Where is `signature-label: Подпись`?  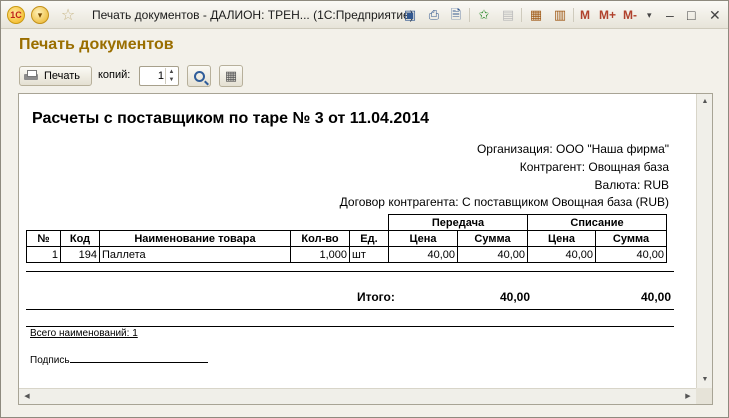 signature-label: Подпись is located at coordinates (50, 360).